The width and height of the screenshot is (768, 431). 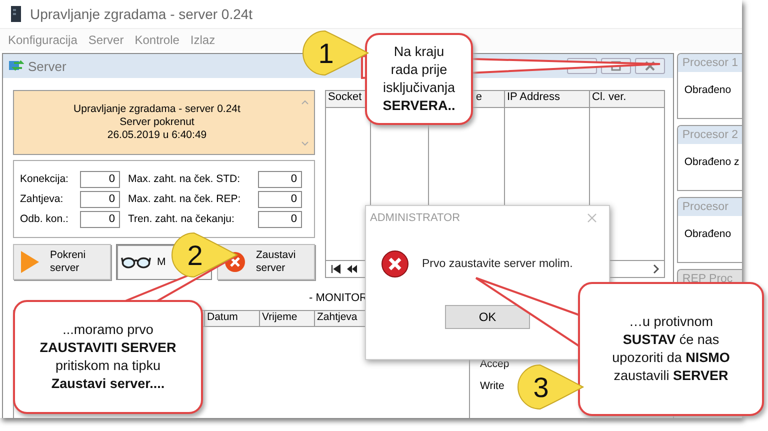 I want to click on status-line: Upravljanje zgradama - server 0.24t, so click(x=157, y=109).